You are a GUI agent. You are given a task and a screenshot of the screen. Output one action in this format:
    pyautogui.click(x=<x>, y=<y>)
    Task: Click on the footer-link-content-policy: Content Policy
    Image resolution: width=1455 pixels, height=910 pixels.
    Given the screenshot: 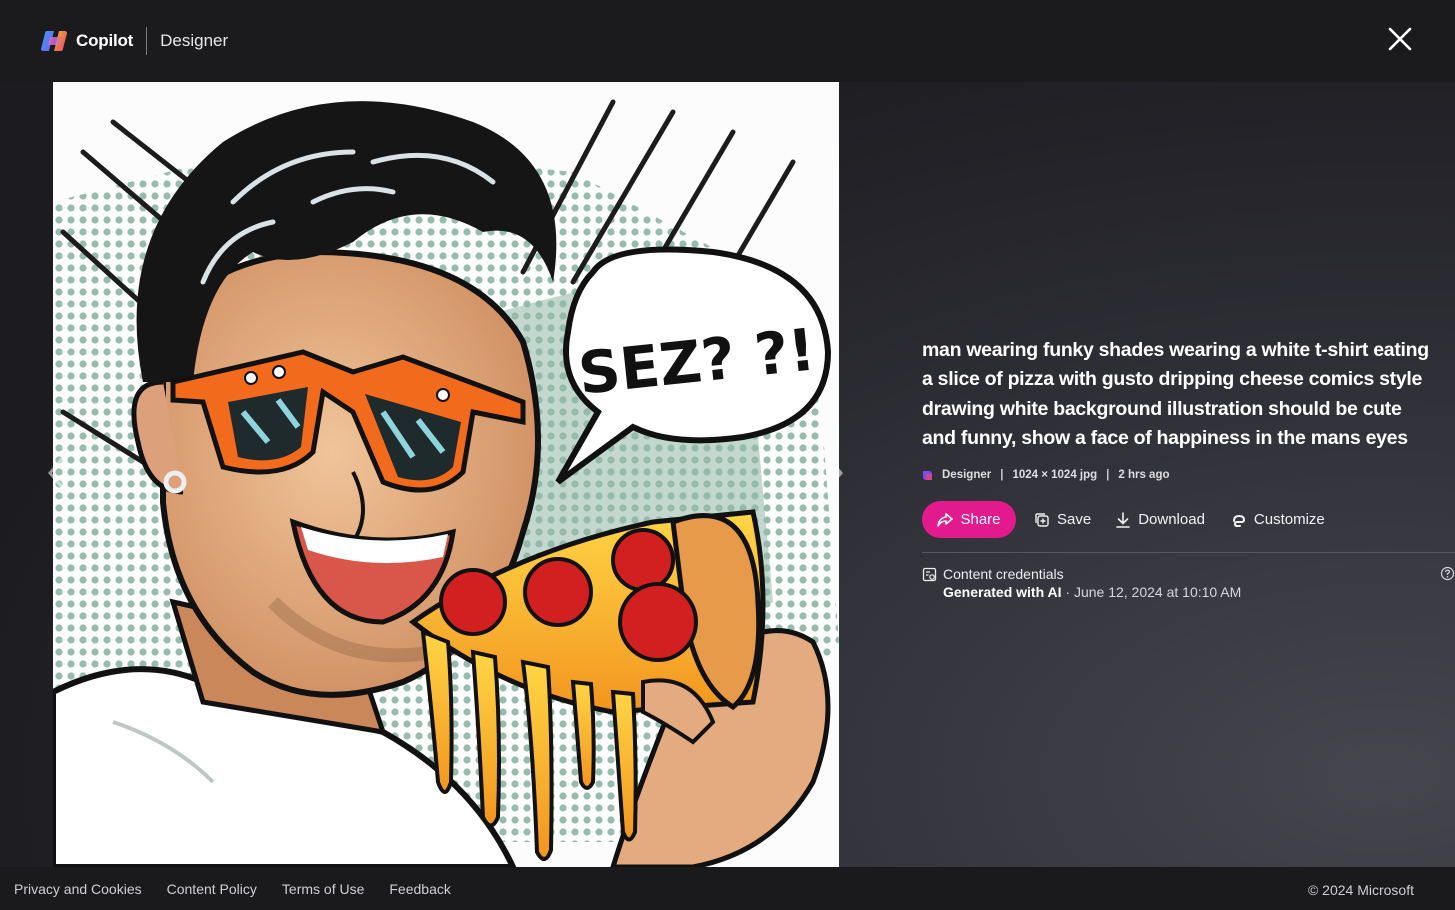 What is the action you would take?
    pyautogui.click(x=212, y=889)
    